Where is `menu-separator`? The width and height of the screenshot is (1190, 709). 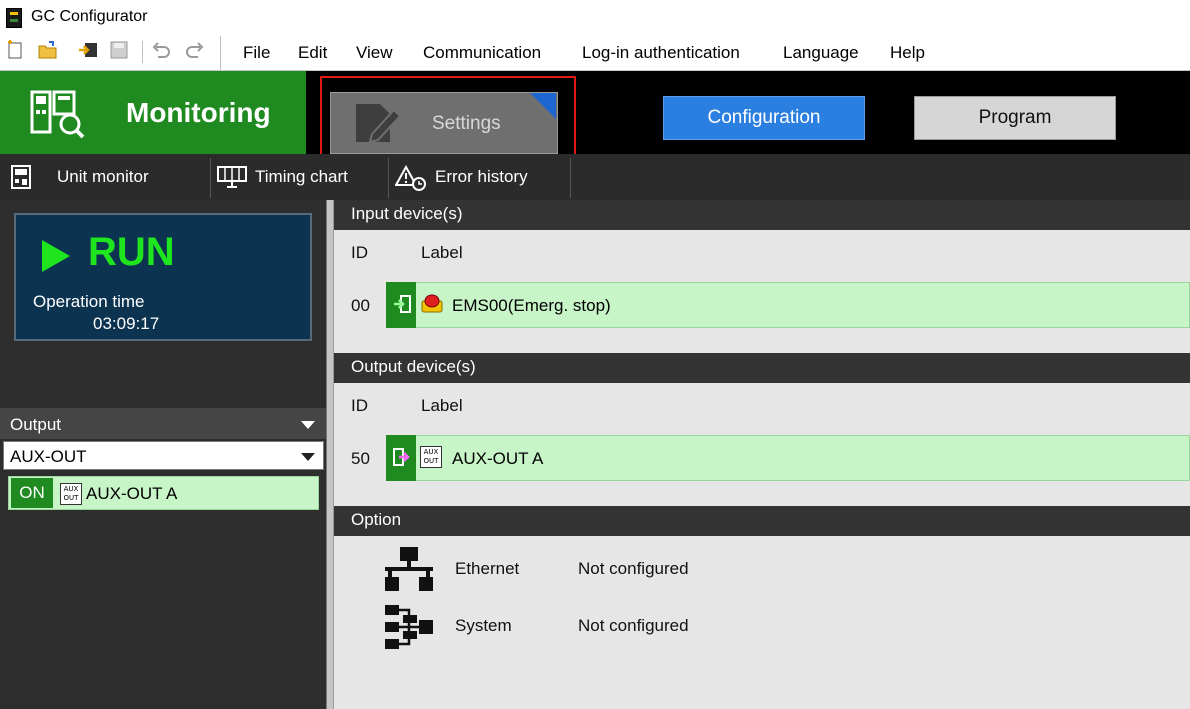 menu-separator is located at coordinates (220, 53).